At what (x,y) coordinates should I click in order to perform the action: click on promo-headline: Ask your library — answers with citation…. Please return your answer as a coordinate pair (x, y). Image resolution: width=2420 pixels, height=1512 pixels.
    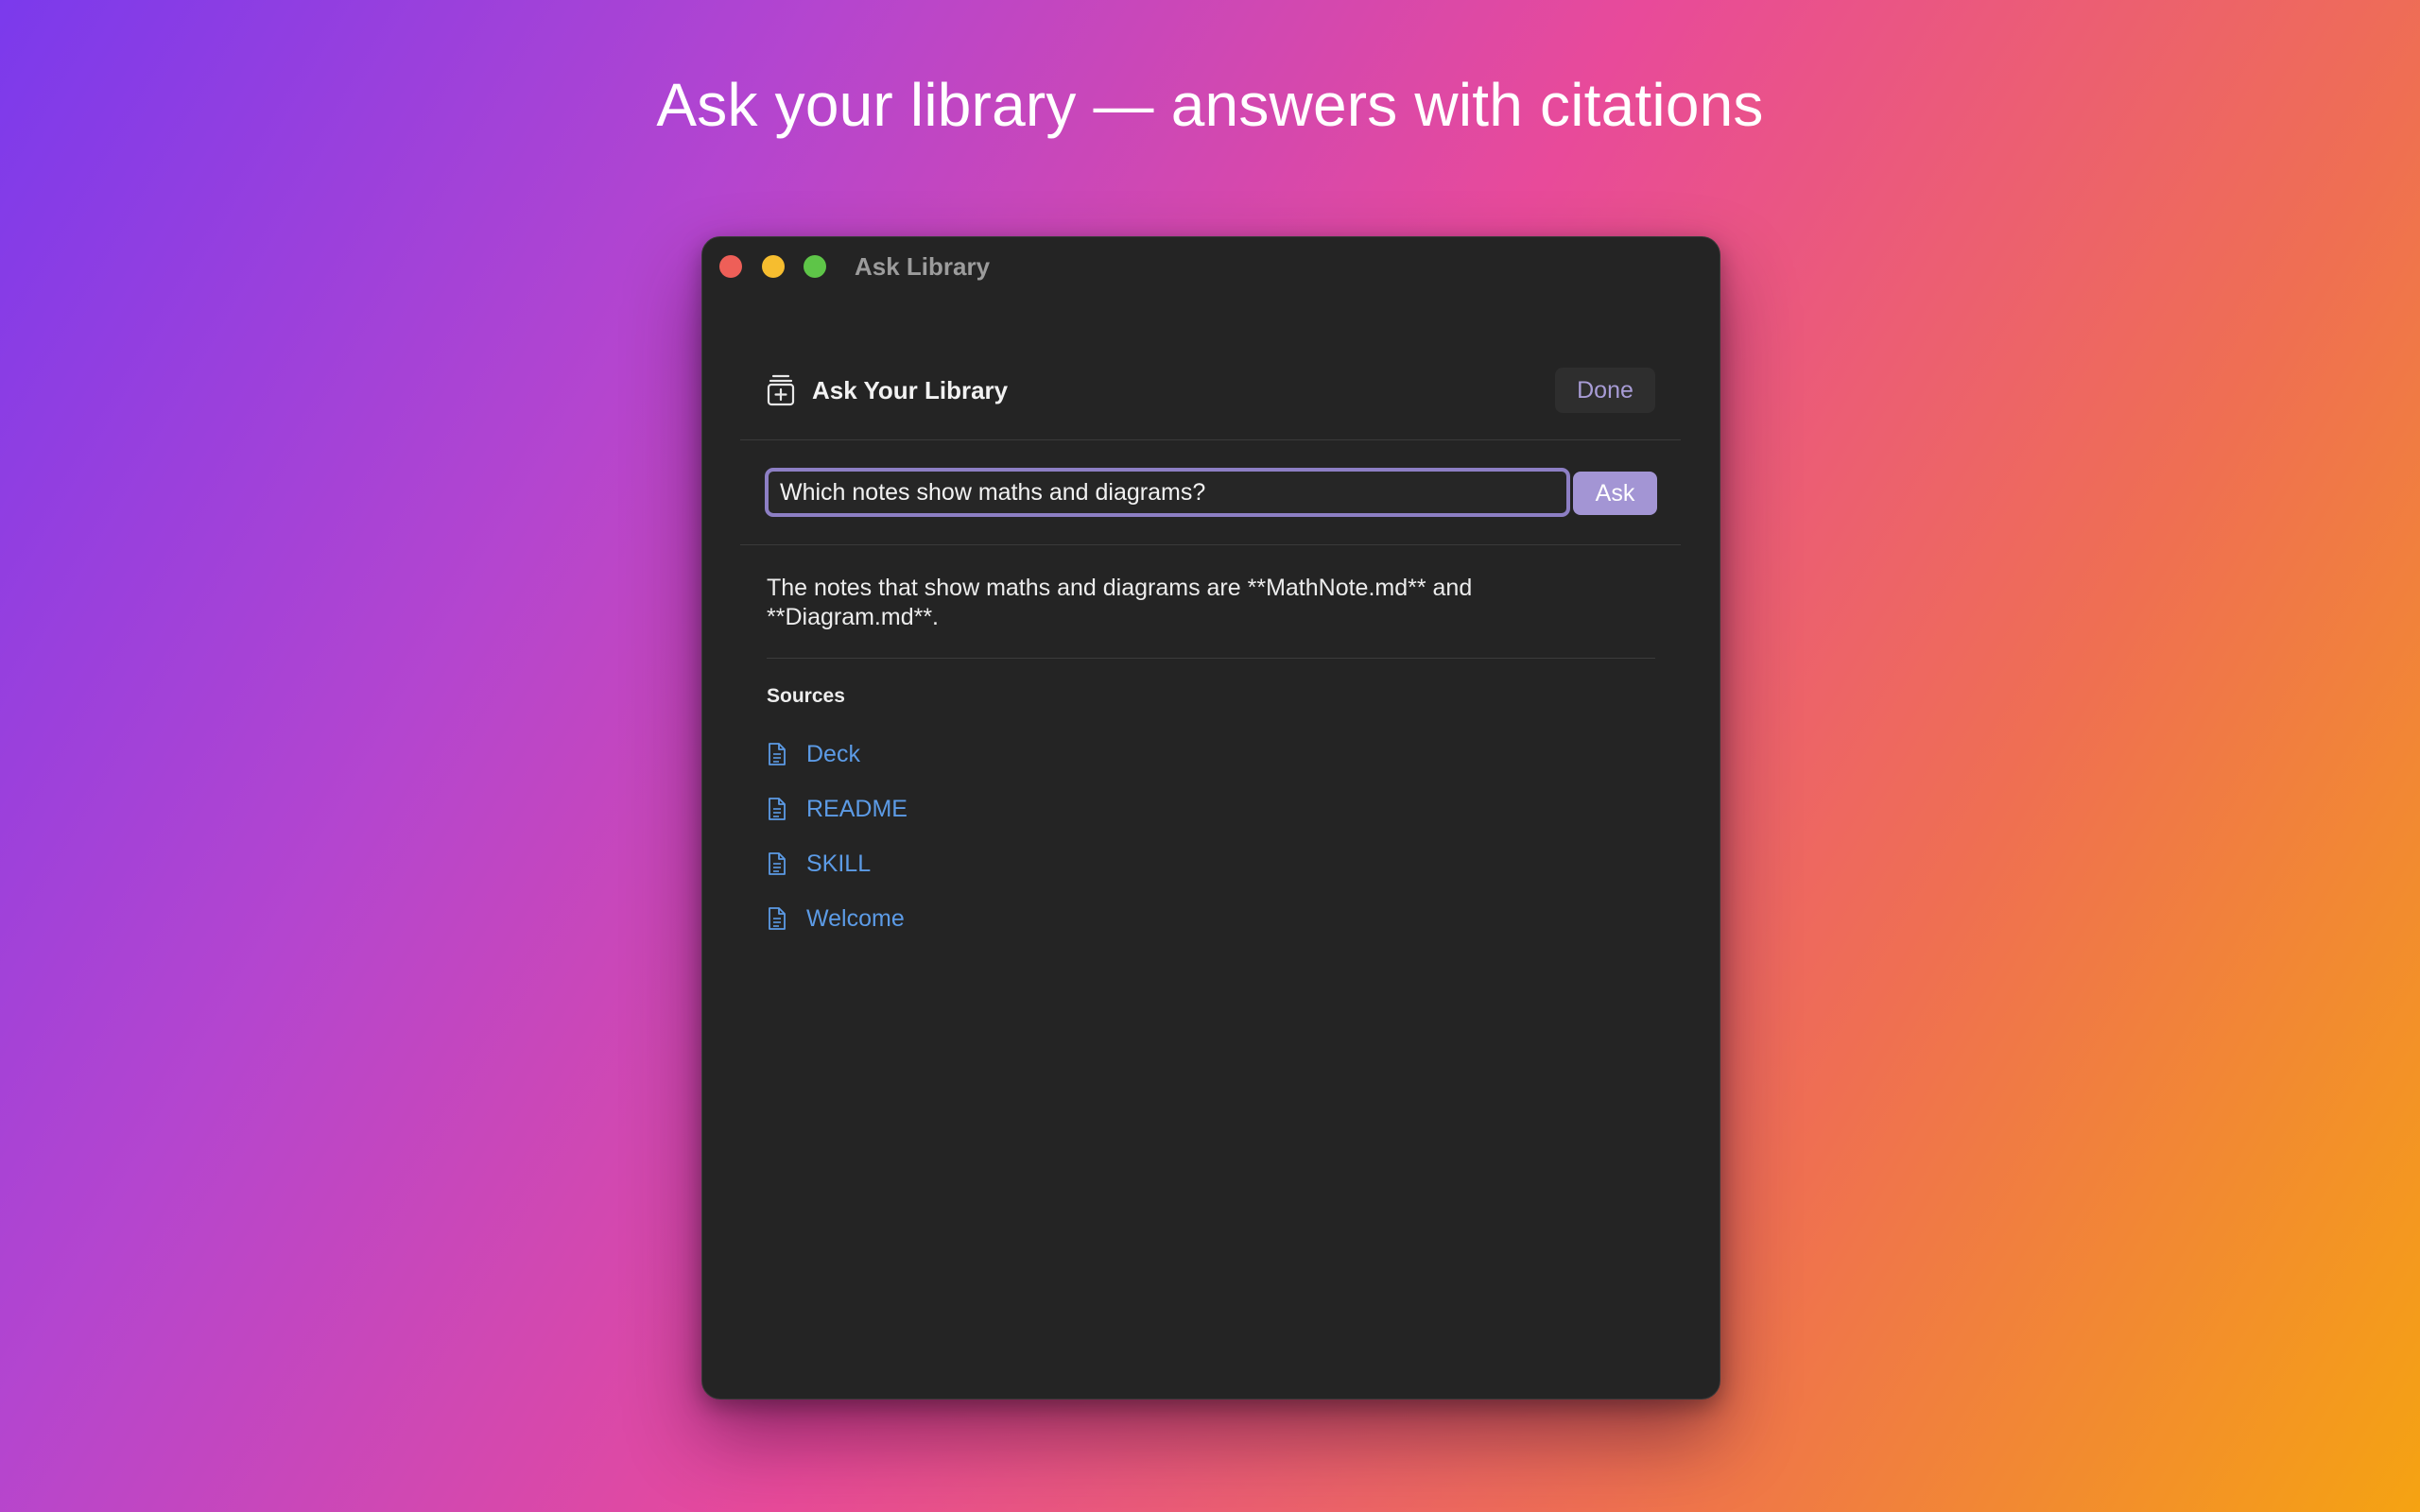
    Looking at the image, I should click on (1210, 105).